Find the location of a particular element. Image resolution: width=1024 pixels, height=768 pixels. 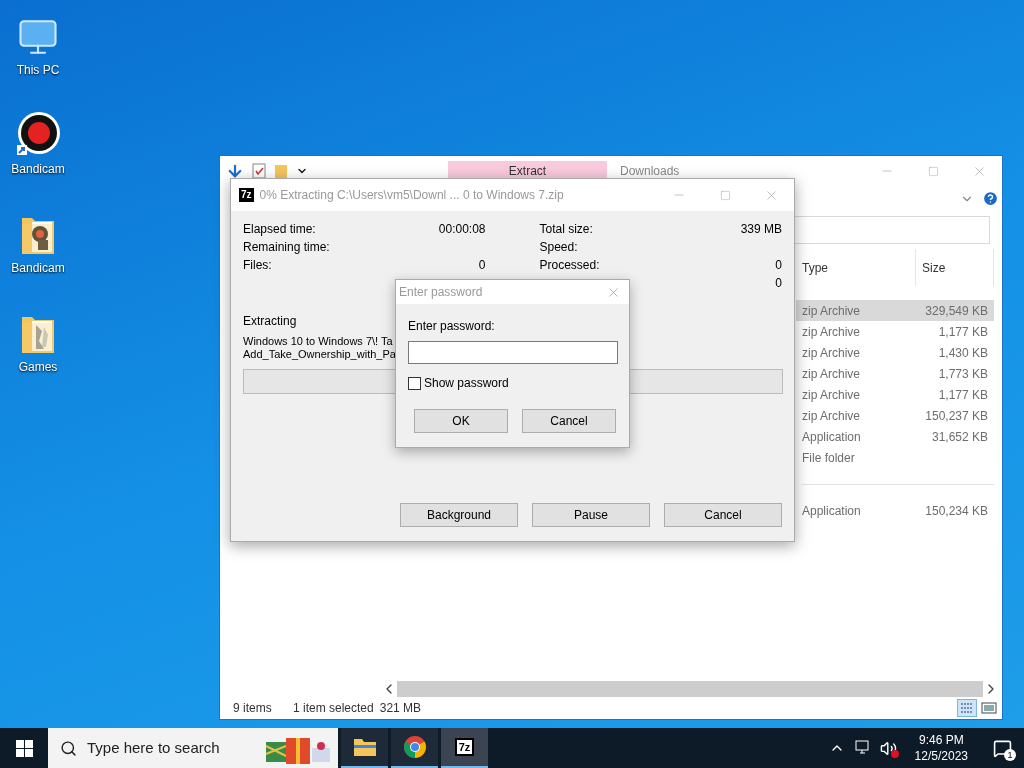

file-size: 31,652 KB is located at coordinates (959, 437).